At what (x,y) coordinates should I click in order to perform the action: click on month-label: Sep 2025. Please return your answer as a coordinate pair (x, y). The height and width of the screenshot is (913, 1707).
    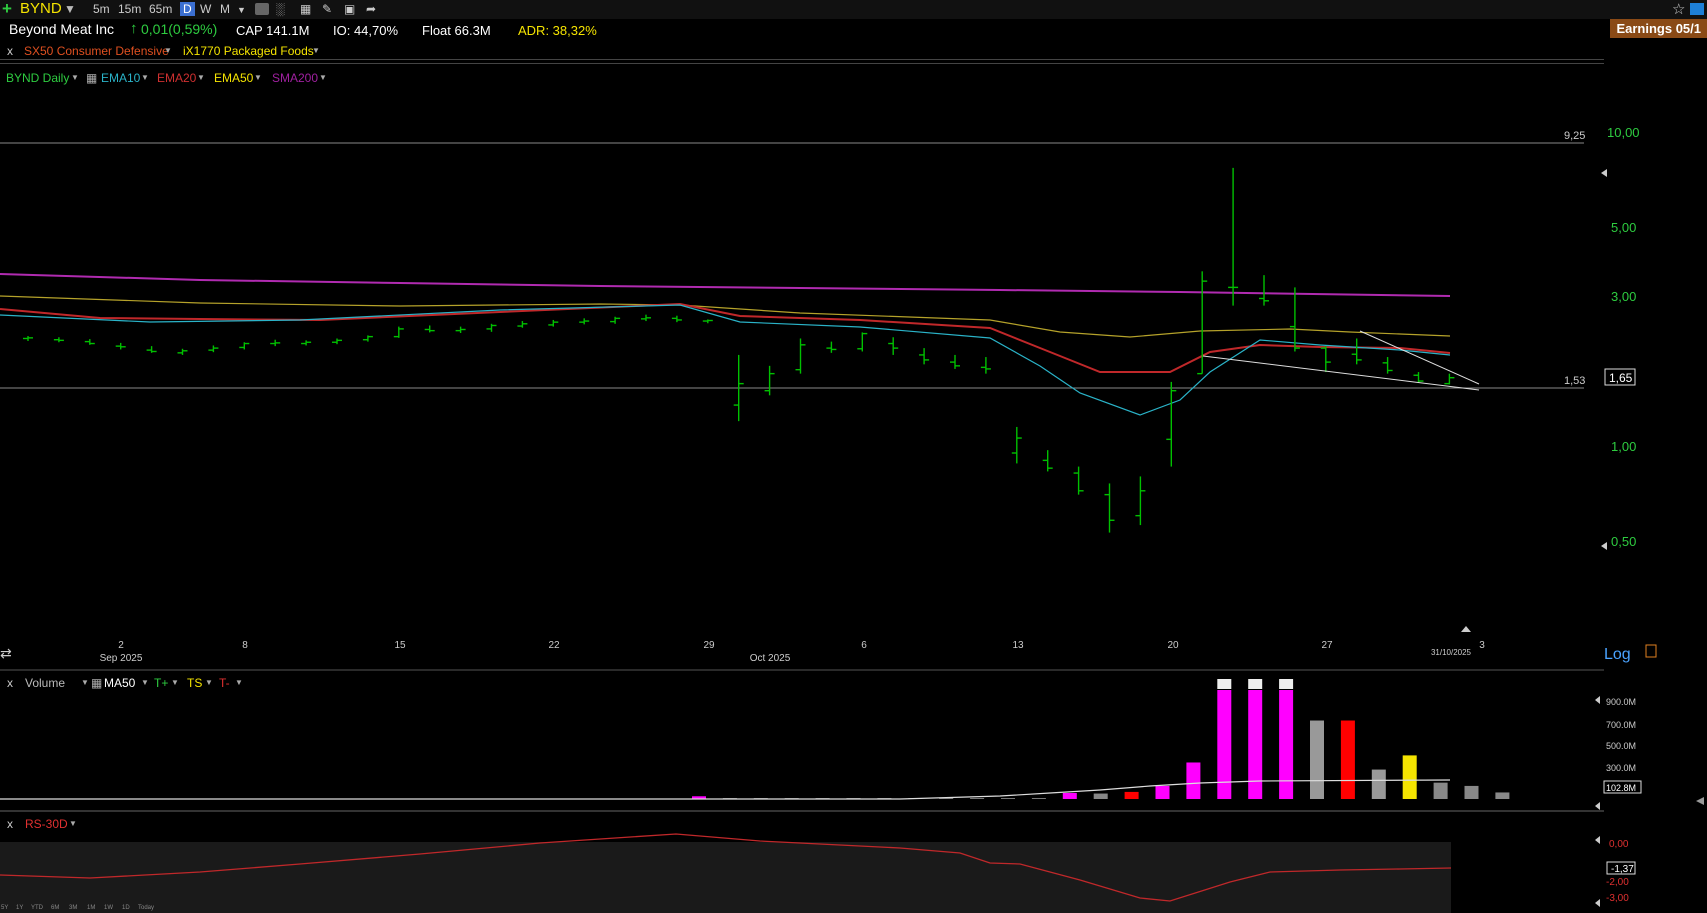
    Looking at the image, I should click on (121, 658).